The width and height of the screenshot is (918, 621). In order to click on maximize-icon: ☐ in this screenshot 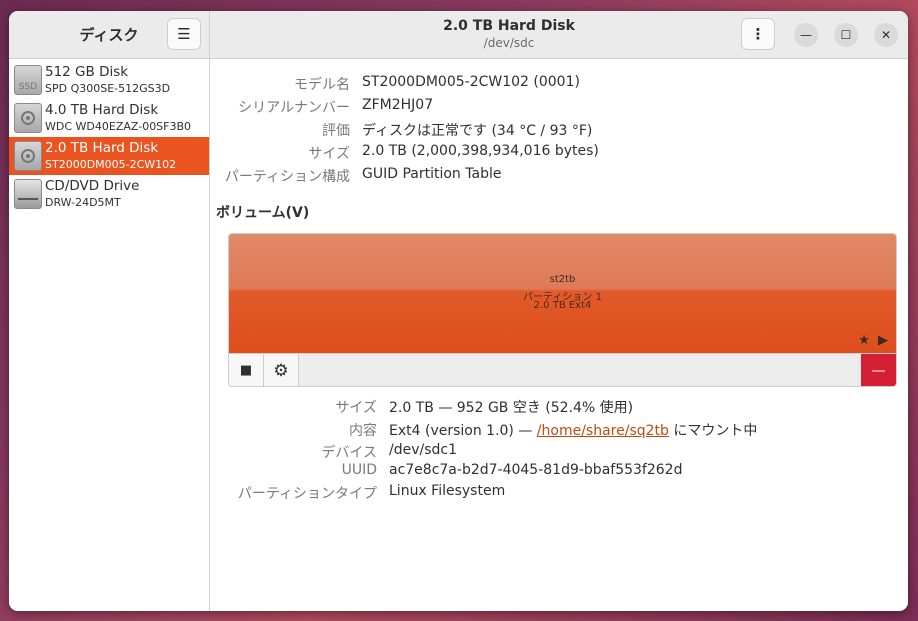, I will do `click(846, 35)`.